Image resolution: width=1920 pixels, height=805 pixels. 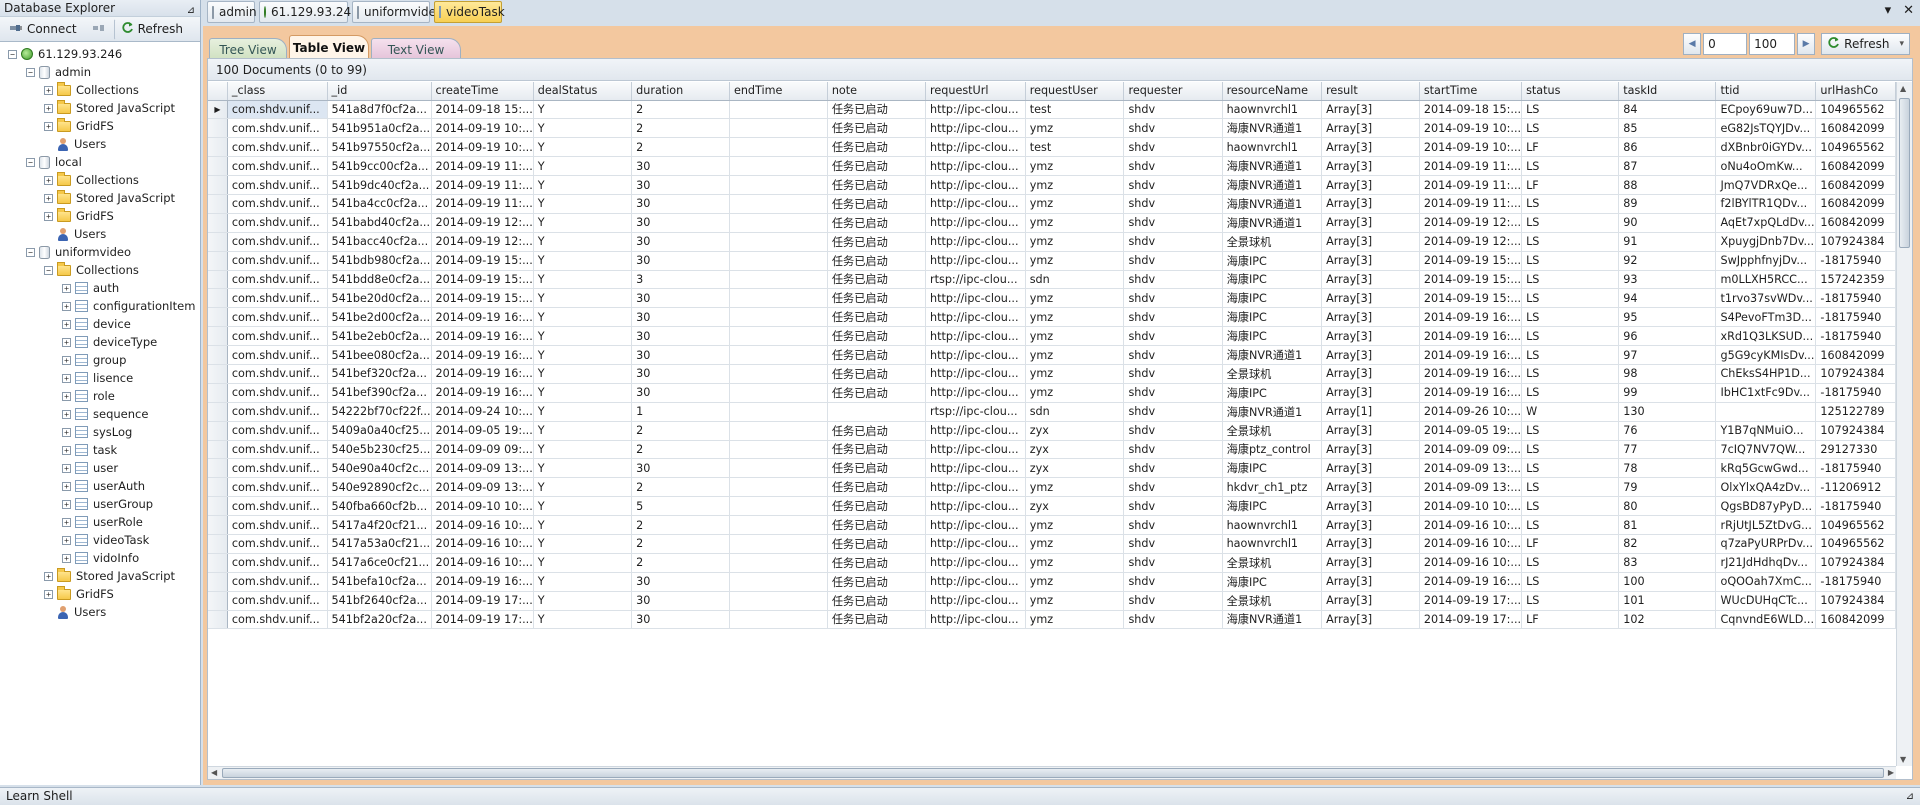 I want to click on tree-node: − Collections, so click(x=100, y=270).